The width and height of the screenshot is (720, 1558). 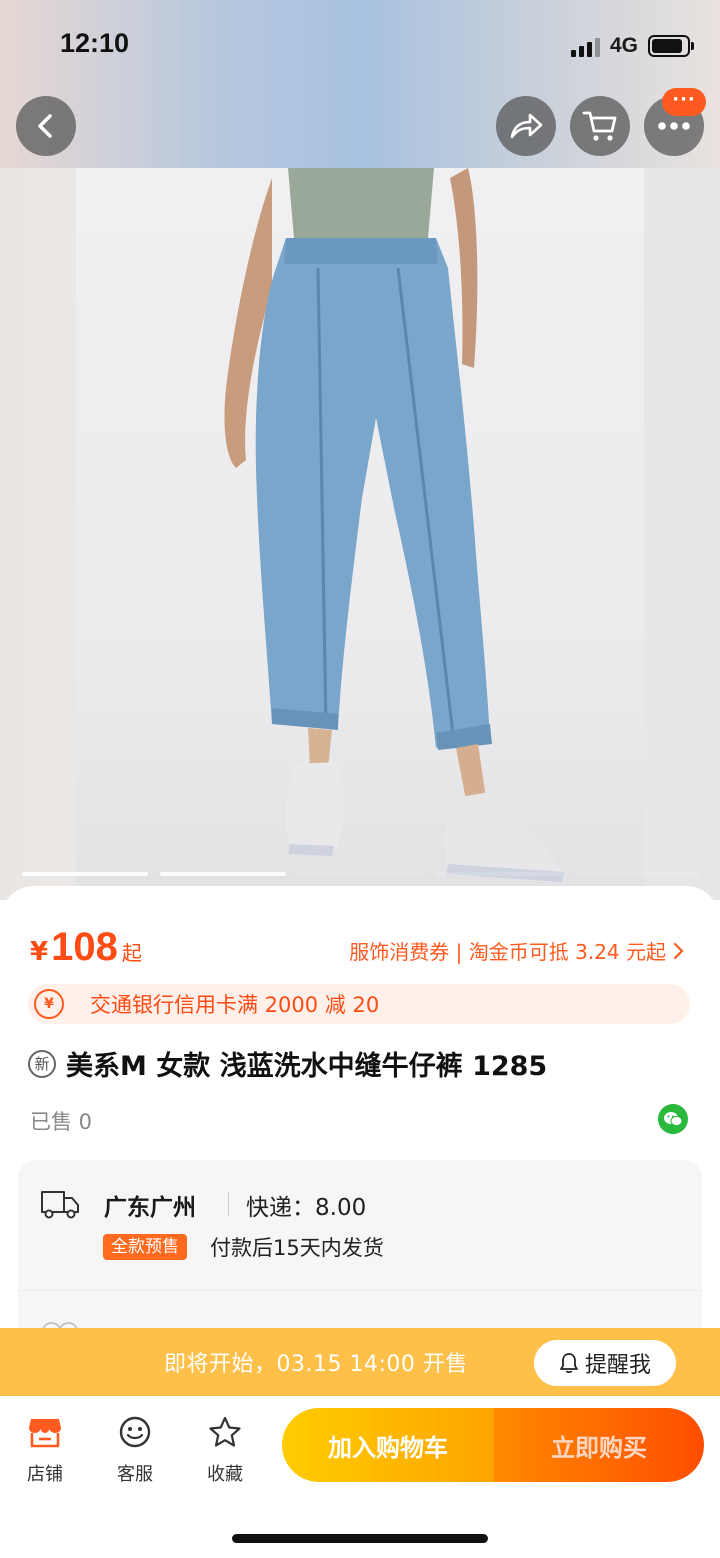 I want to click on price-currency: ¥, so click(x=39, y=952).